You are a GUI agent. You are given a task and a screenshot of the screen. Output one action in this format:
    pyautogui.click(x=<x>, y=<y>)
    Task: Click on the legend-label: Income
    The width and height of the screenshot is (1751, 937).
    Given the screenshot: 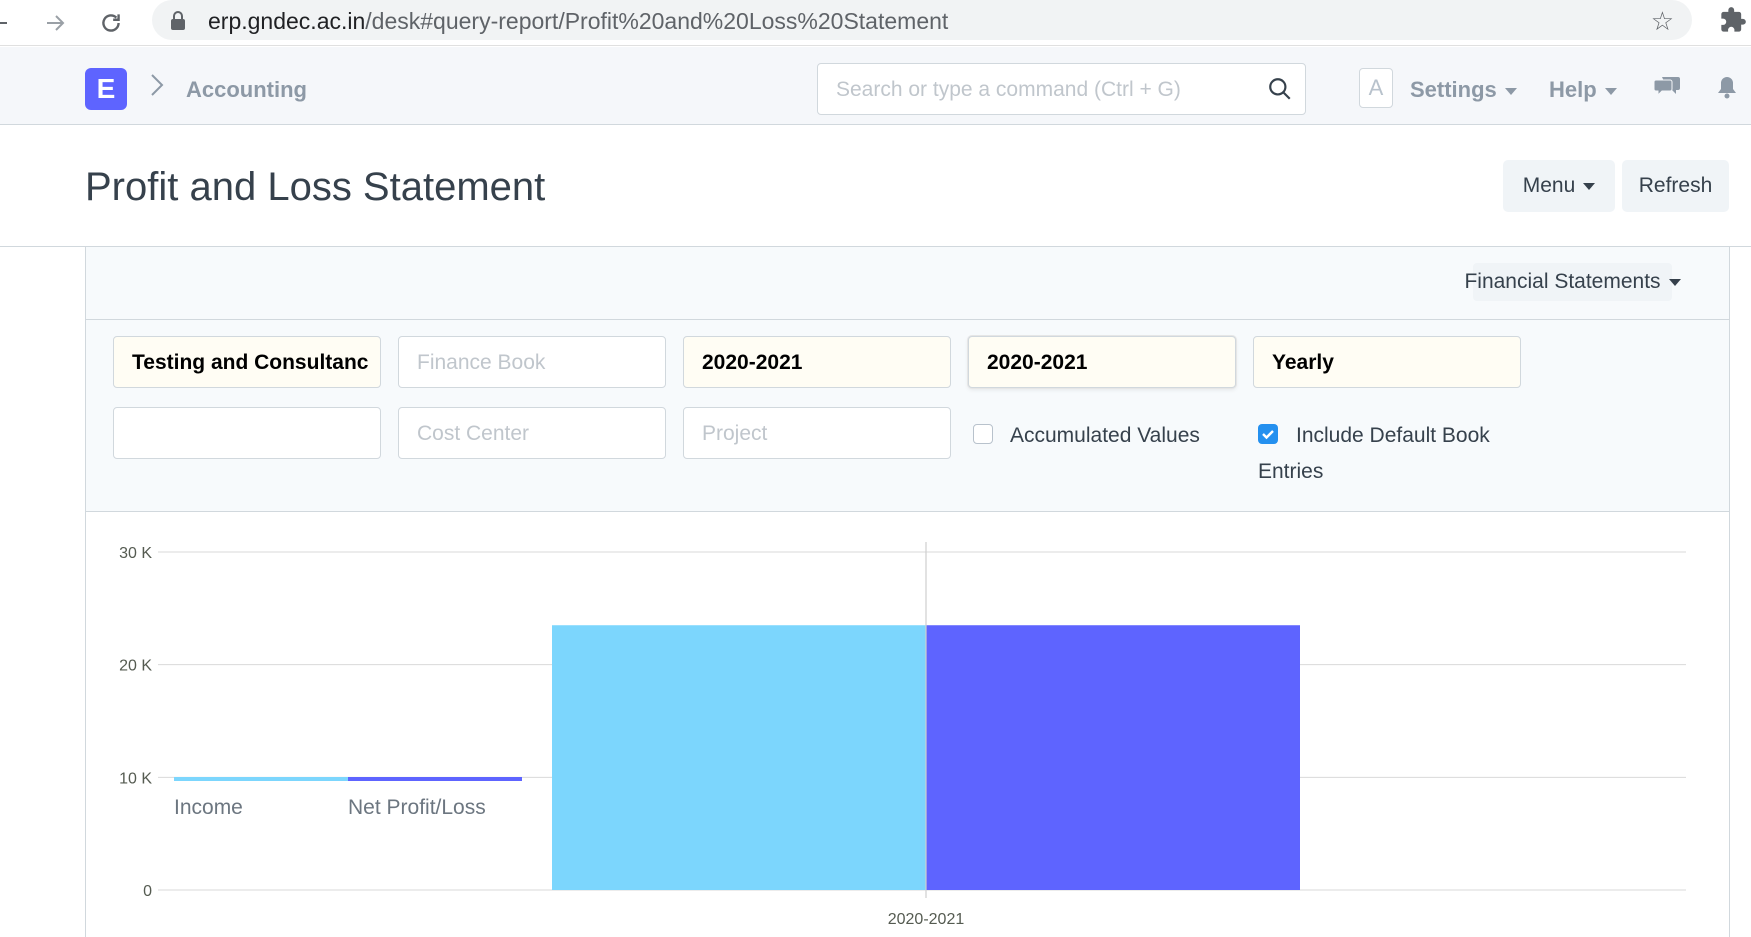 What is the action you would take?
    pyautogui.click(x=208, y=807)
    